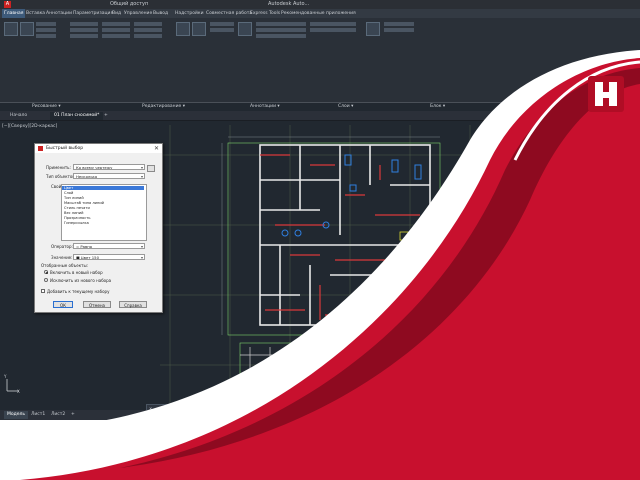 Image resolution: width=640 pixels, height=480 pixels. I want to click on layer-dropdown, so click(281, 24).